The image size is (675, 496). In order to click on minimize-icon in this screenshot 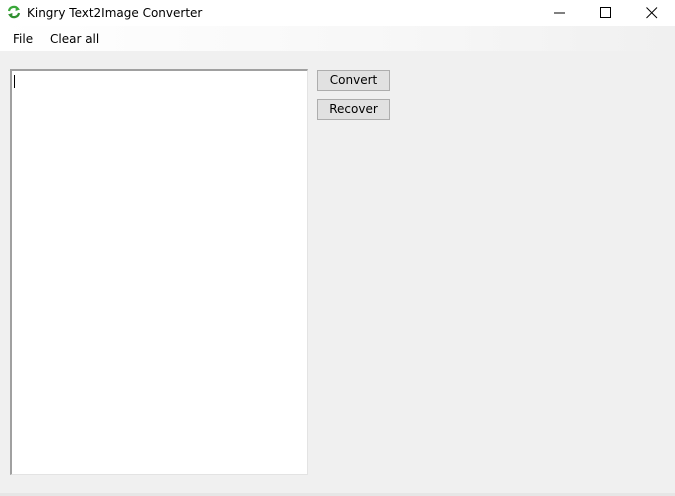, I will do `click(559, 13)`.